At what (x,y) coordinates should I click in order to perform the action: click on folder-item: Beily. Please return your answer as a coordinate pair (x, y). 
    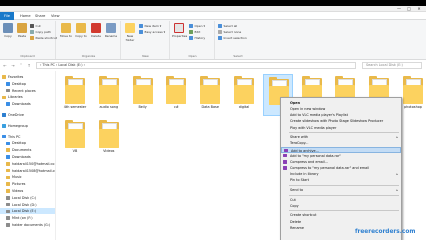
    Looking at the image, I should click on (143, 95).